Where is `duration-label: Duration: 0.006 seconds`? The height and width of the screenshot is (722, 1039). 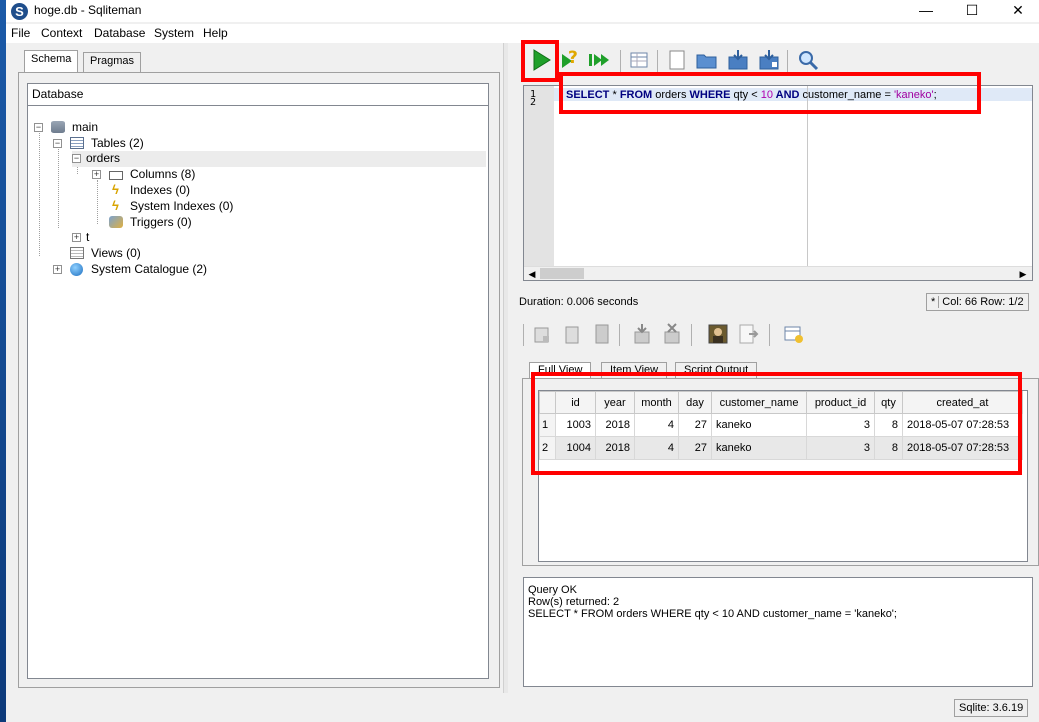 duration-label: Duration: 0.006 seconds is located at coordinates (579, 302).